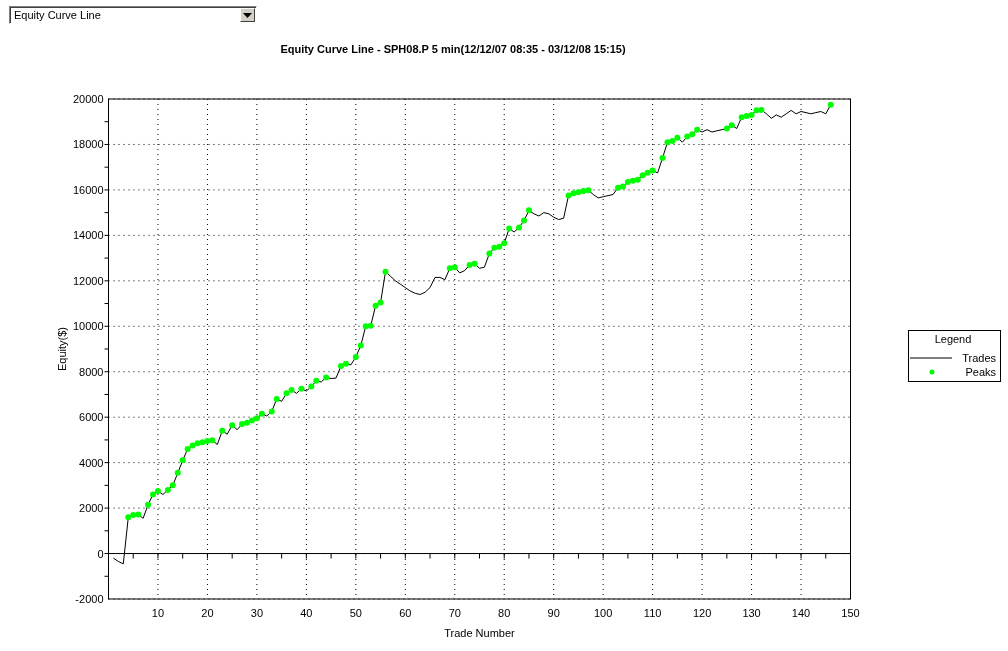 The image size is (1008, 651). I want to click on x-tick-label: 10, so click(158, 613).